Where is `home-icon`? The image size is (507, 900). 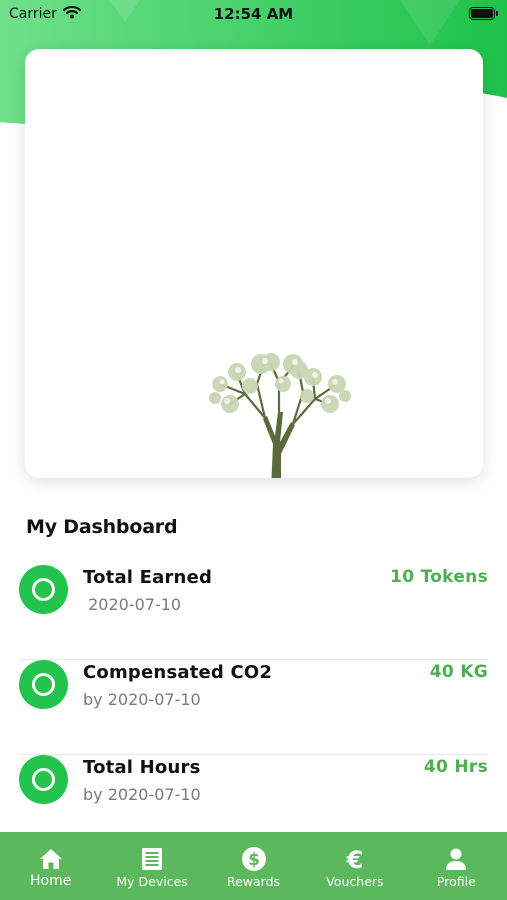 home-icon is located at coordinates (50, 859).